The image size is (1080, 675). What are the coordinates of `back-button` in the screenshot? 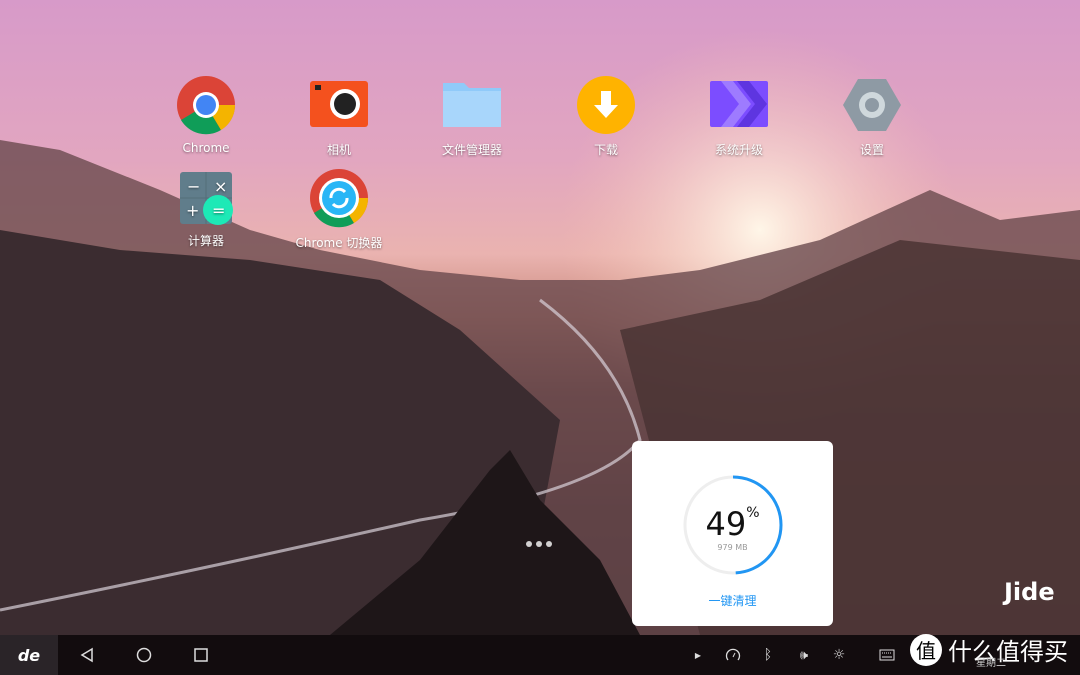 It's located at (86, 655).